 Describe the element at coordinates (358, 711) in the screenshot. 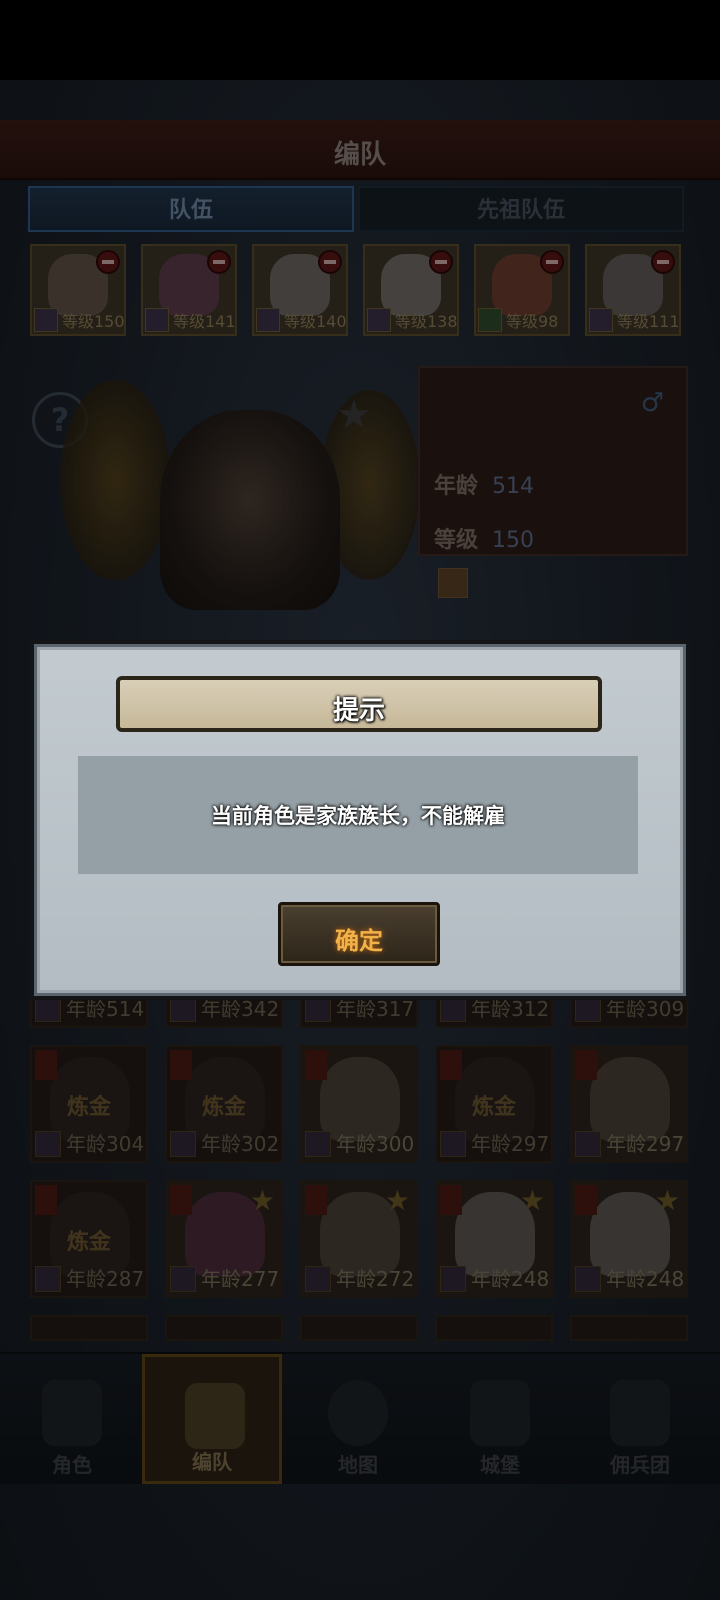

I see `dialog-title: 提示` at that location.